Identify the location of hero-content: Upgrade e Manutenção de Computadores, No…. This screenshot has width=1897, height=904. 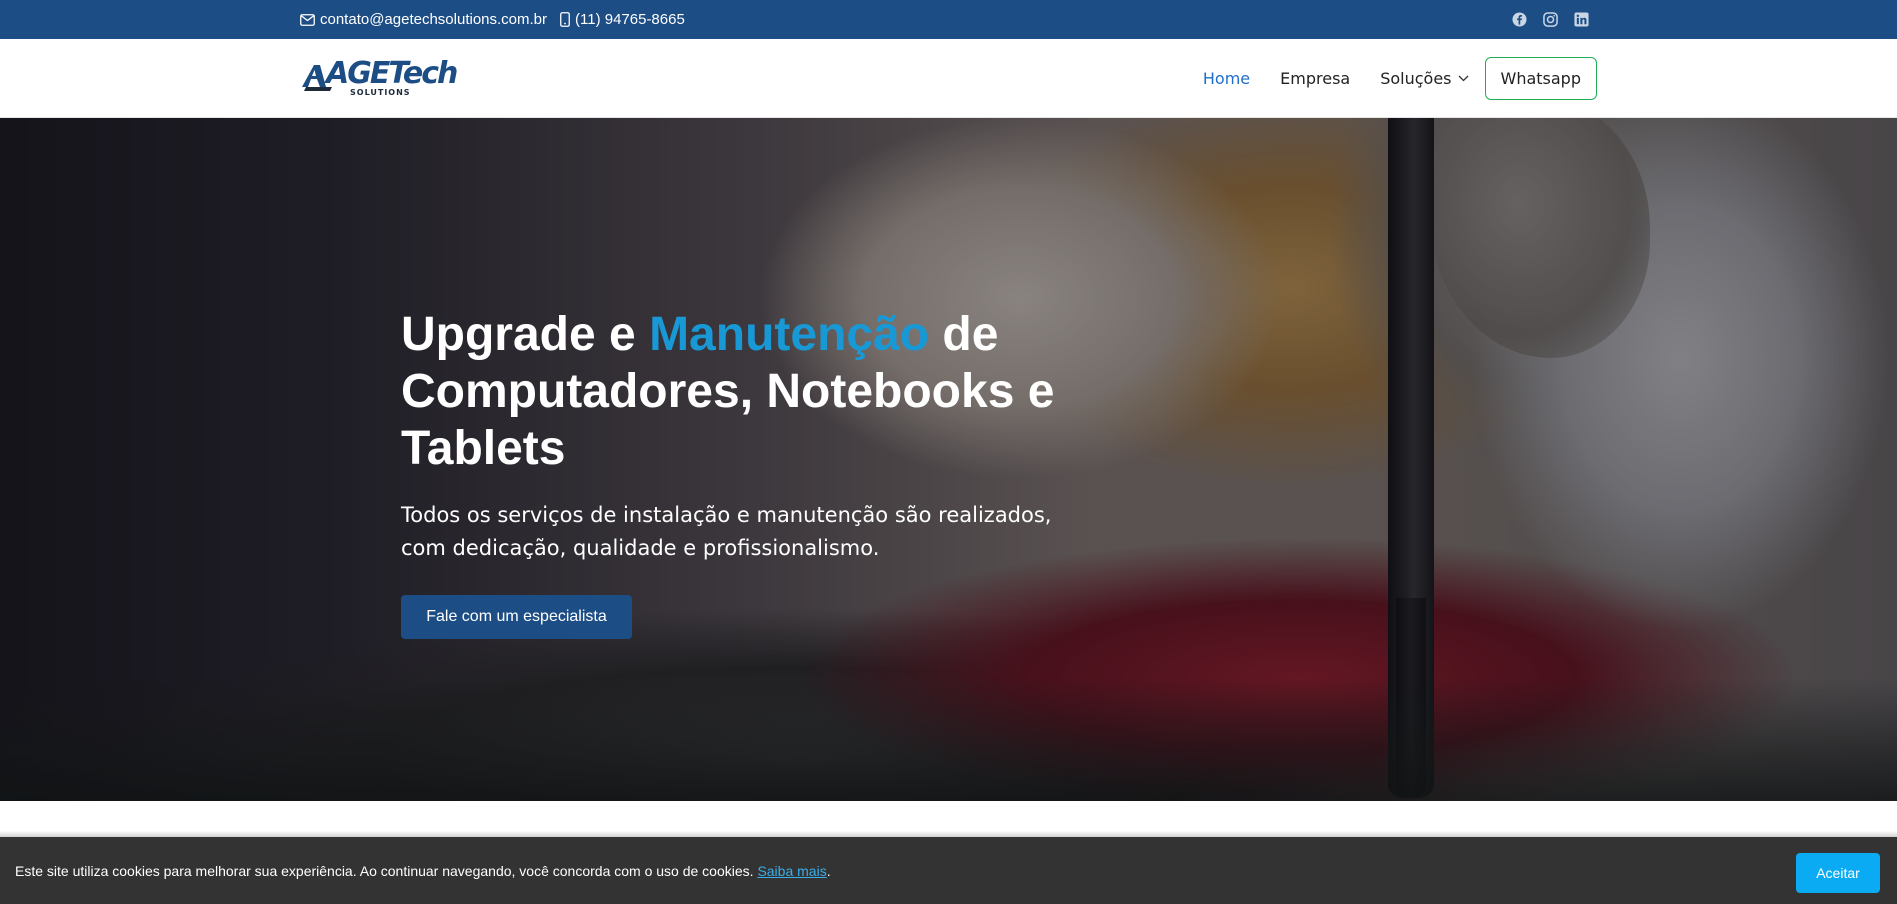
(751, 472).